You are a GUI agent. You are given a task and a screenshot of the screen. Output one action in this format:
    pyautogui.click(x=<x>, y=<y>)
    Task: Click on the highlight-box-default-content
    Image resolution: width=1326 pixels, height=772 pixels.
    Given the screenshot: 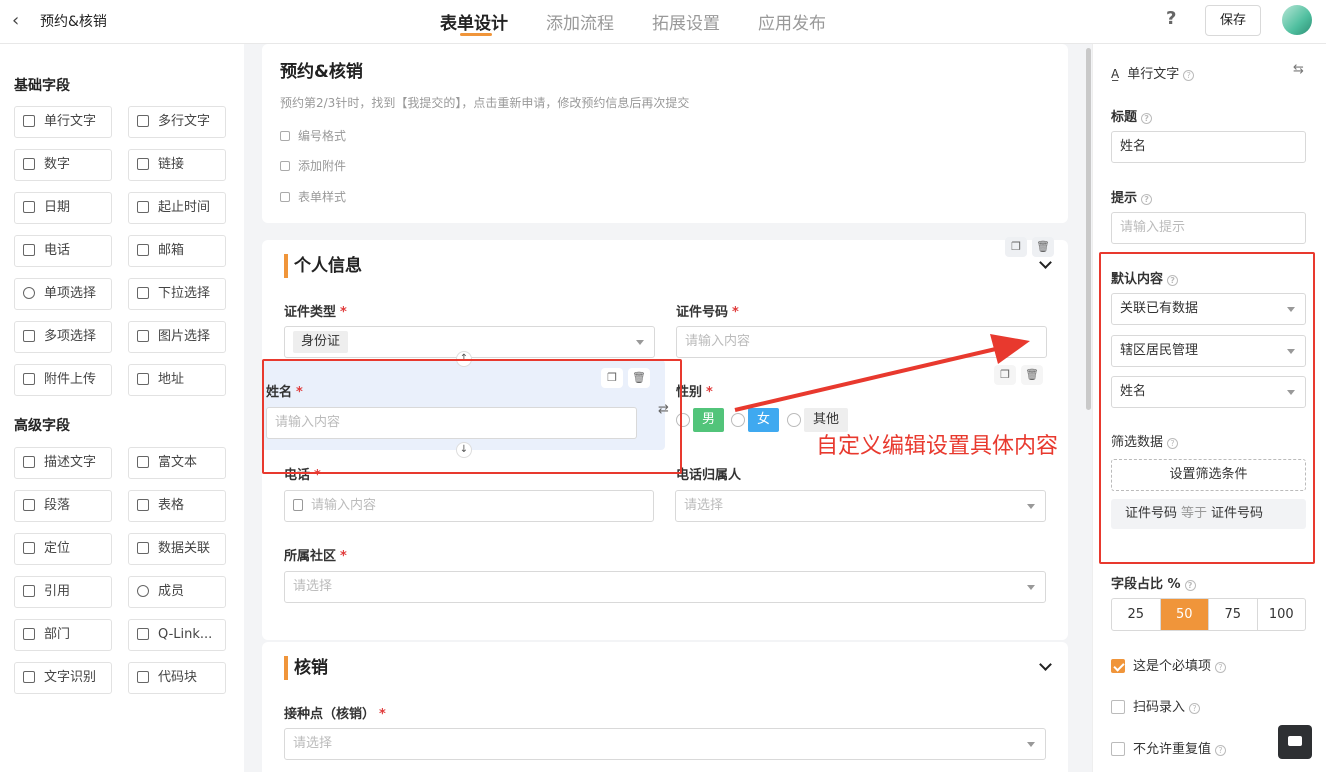 What is the action you would take?
    pyautogui.click(x=1207, y=408)
    